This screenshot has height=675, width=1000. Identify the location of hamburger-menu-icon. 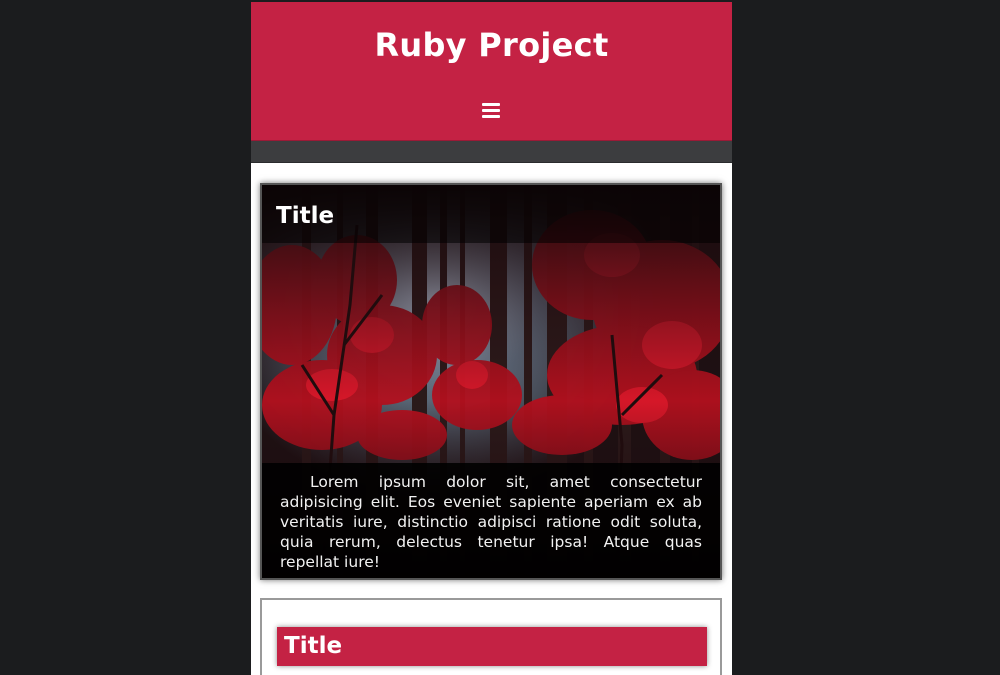
(491, 111).